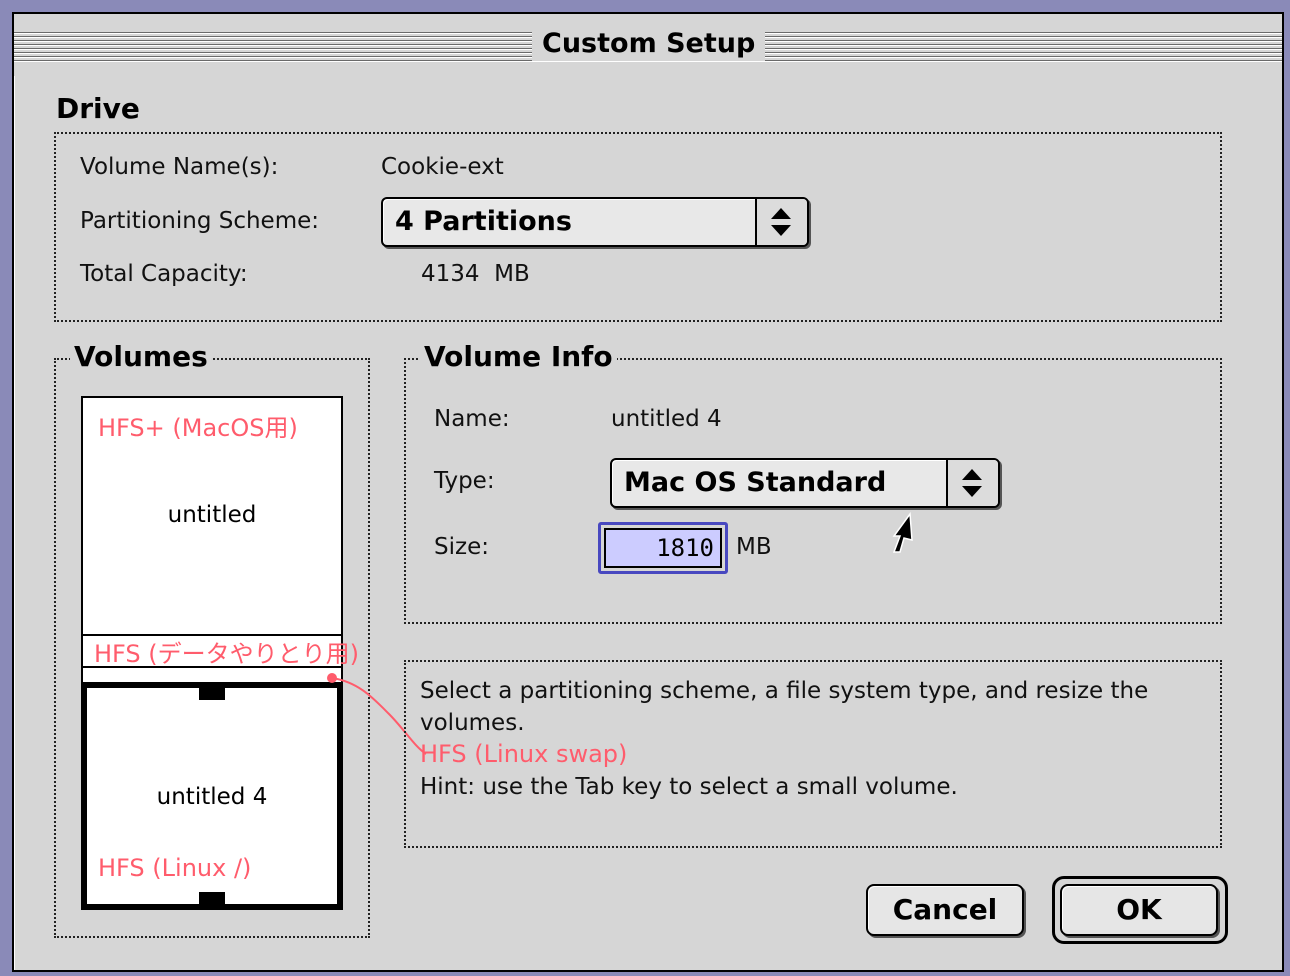 Image resolution: width=1290 pixels, height=976 pixels. What do you see at coordinates (649, 44) in the screenshot?
I see `window-title: Custom Setup` at bounding box center [649, 44].